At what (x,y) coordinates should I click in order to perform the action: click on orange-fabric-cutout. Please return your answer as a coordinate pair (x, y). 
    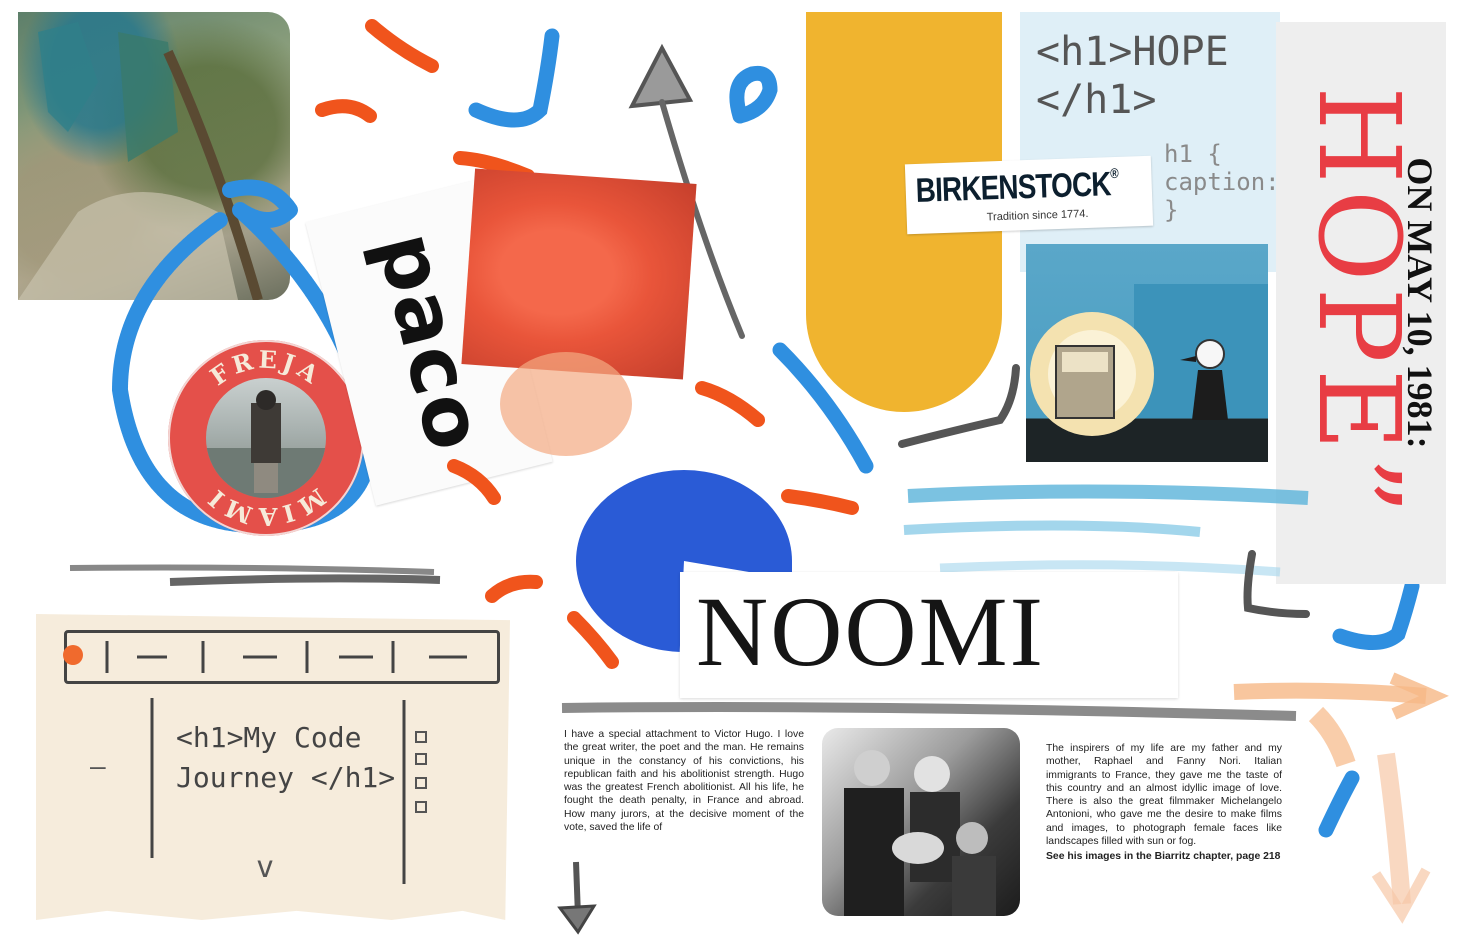
    Looking at the image, I should click on (579, 274).